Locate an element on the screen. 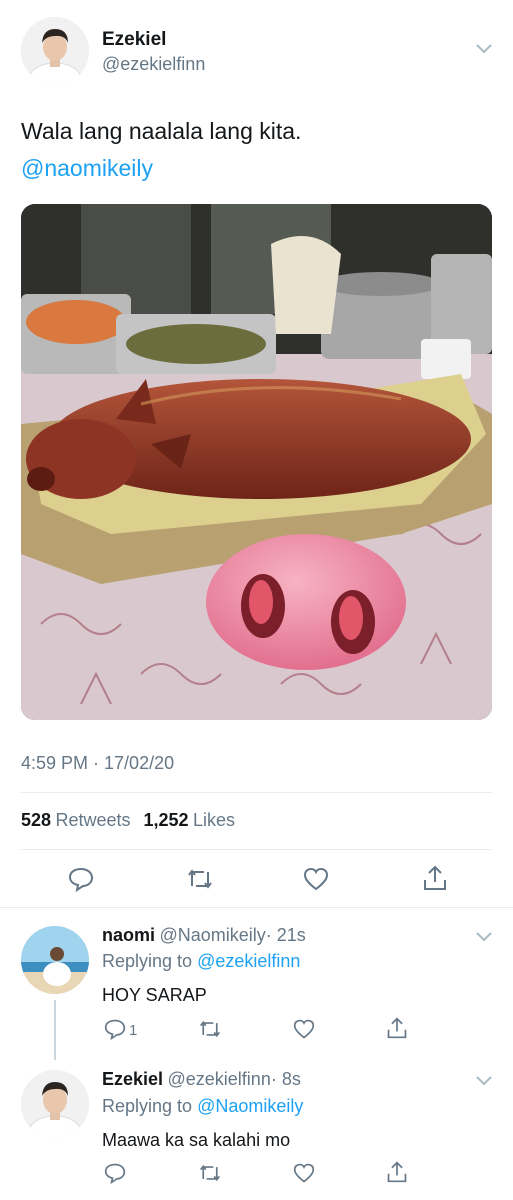 The image size is (513, 1200). thread-line is located at coordinates (55, 1030).